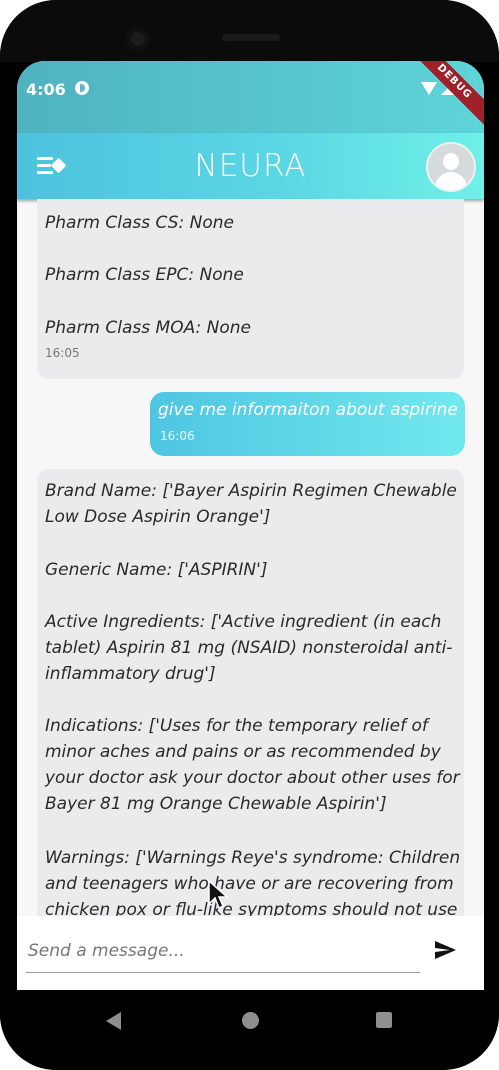  Describe the element at coordinates (444, 96) in the screenshot. I see `debug-banner: DEBUG` at that location.